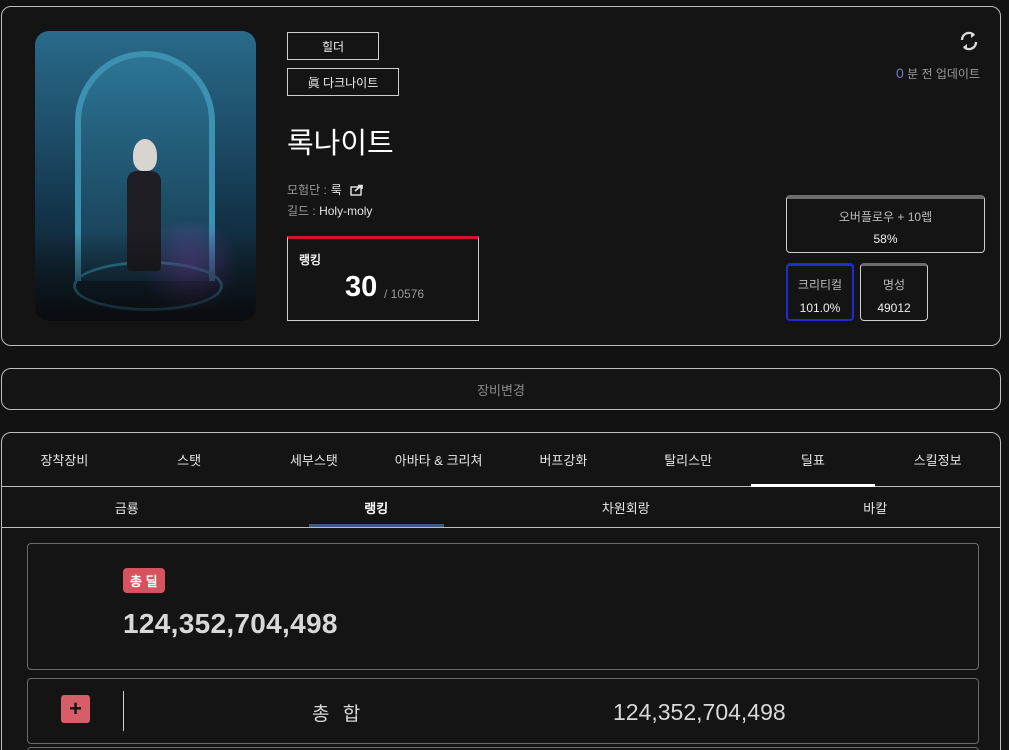  I want to click on ranking-value: 30, so click(361, 287).